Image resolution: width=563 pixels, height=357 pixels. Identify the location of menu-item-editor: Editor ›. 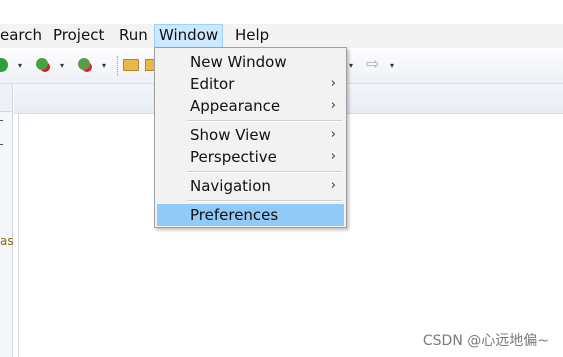
(250, 84).